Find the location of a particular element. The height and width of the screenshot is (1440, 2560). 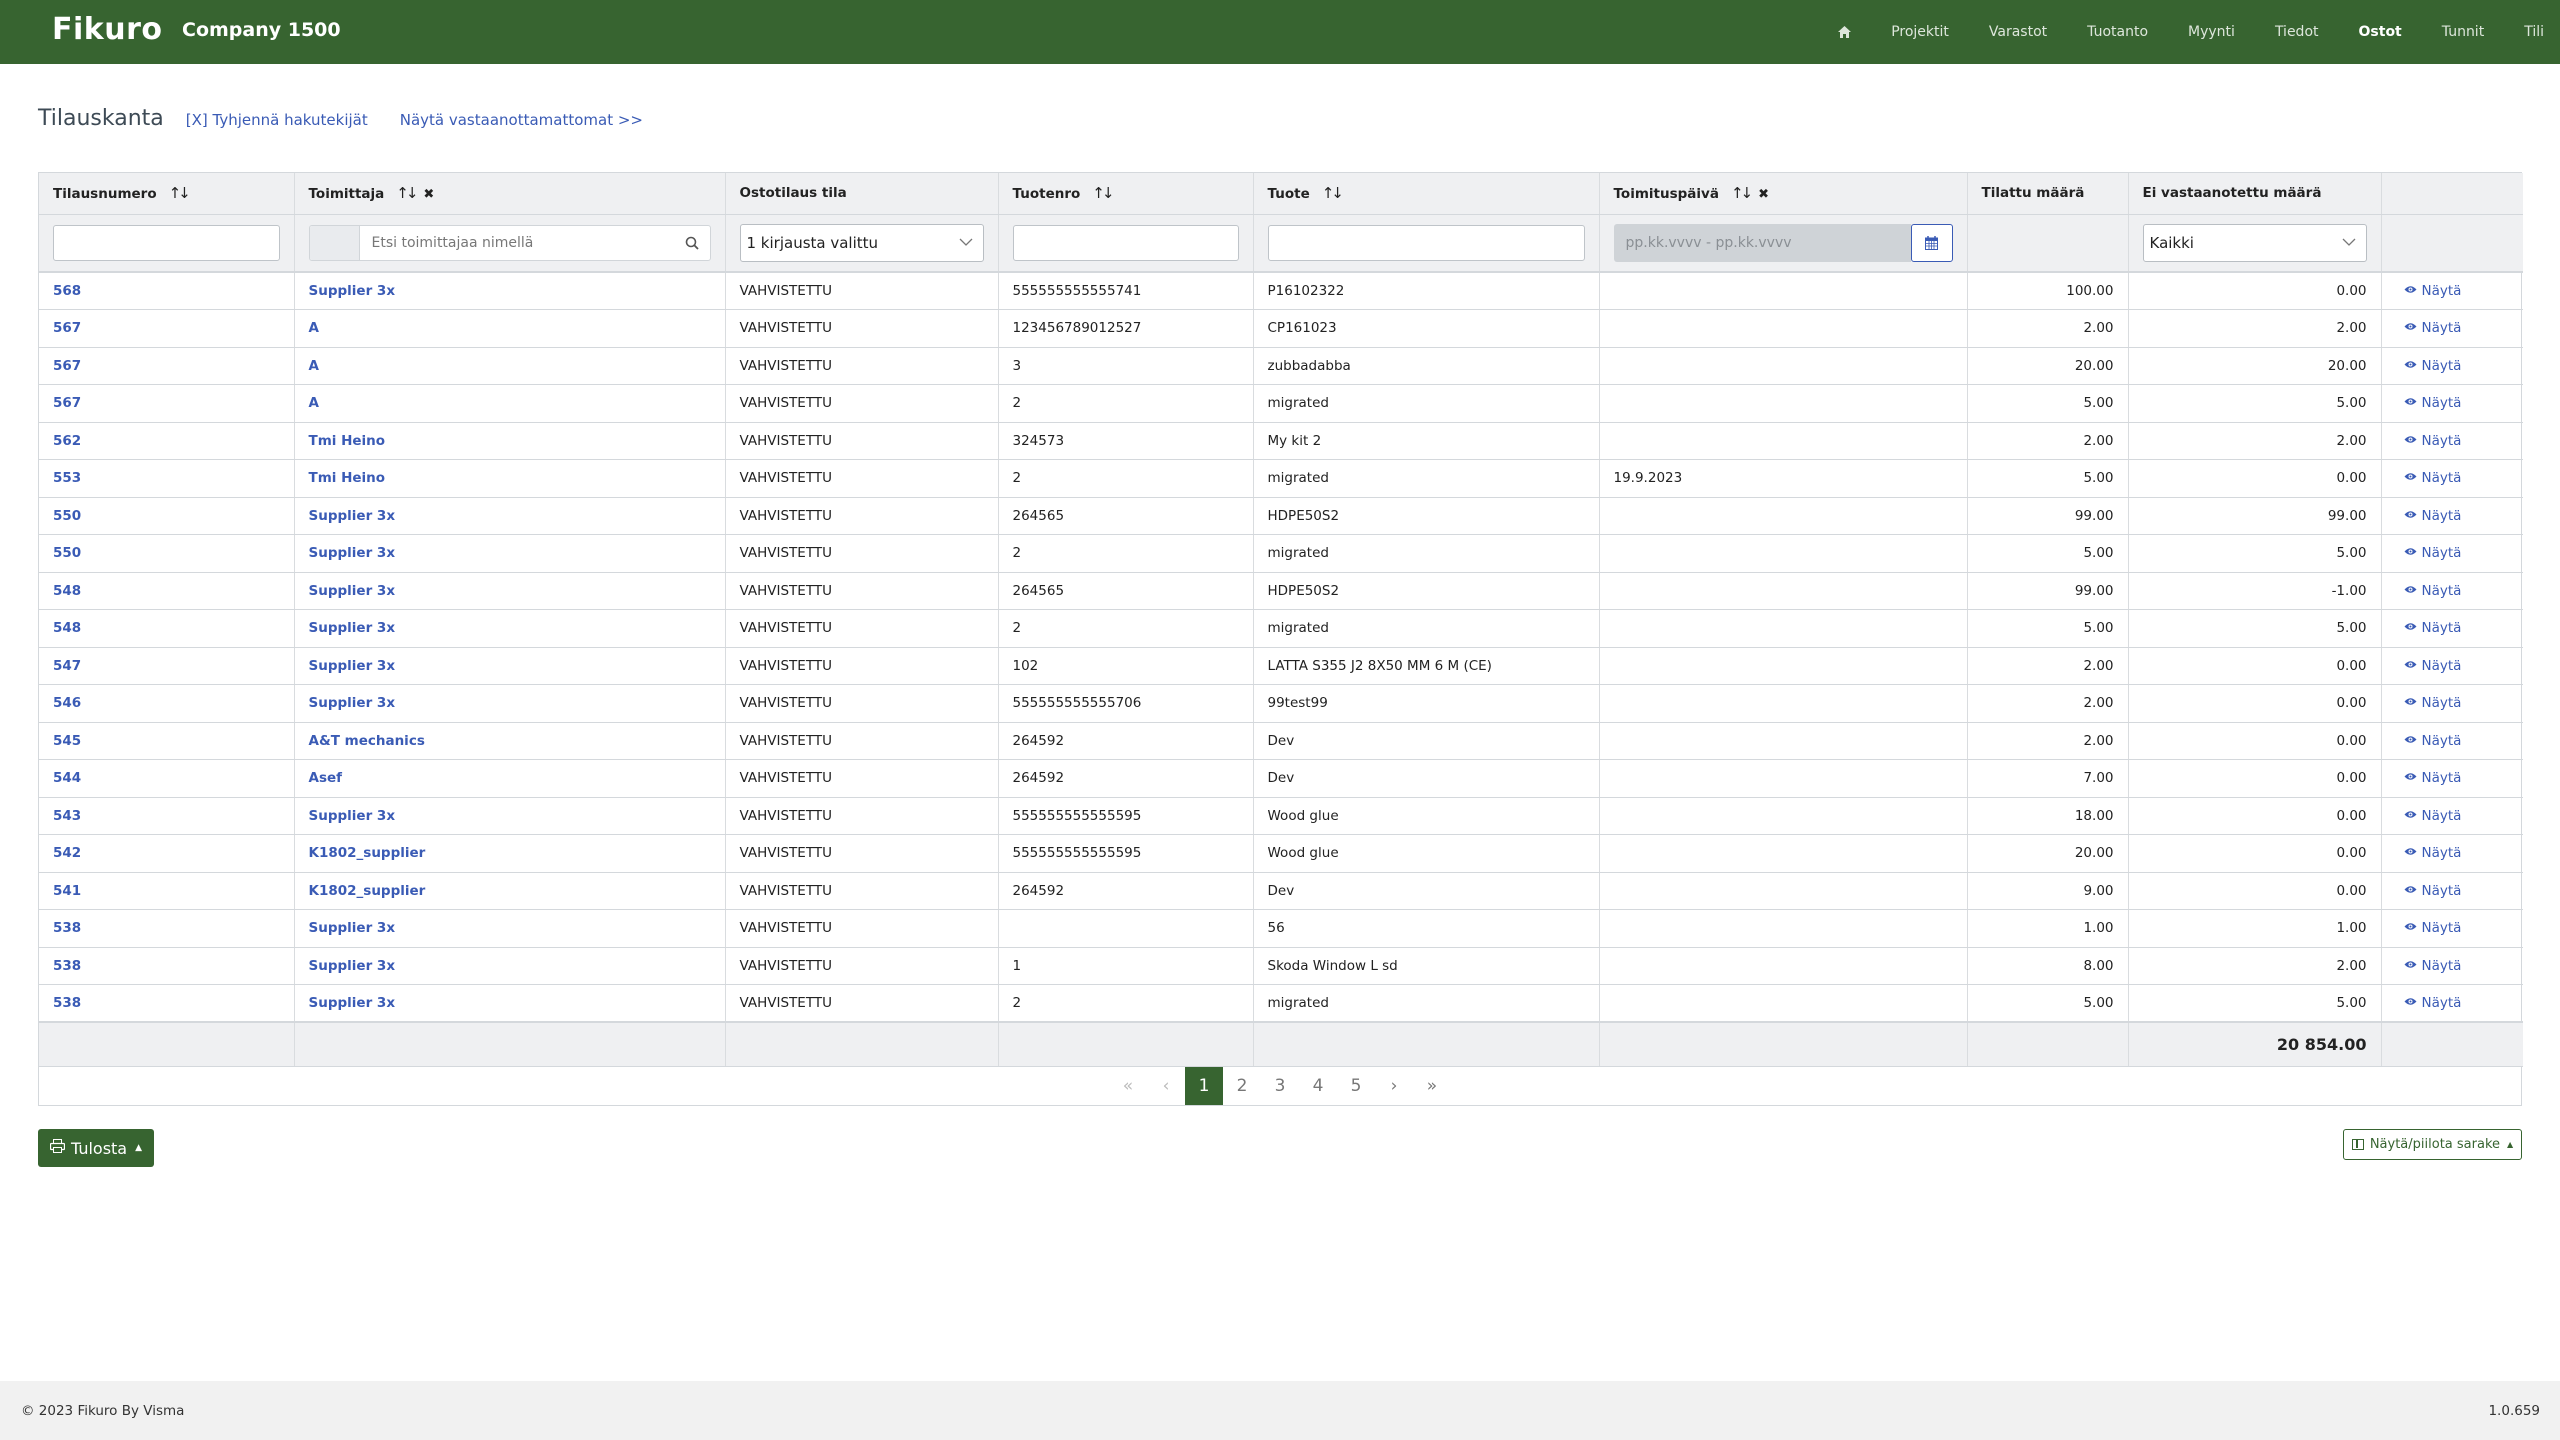

header-order-number: Tilausnumero ↑↓ is located at coordinates (167, 194).